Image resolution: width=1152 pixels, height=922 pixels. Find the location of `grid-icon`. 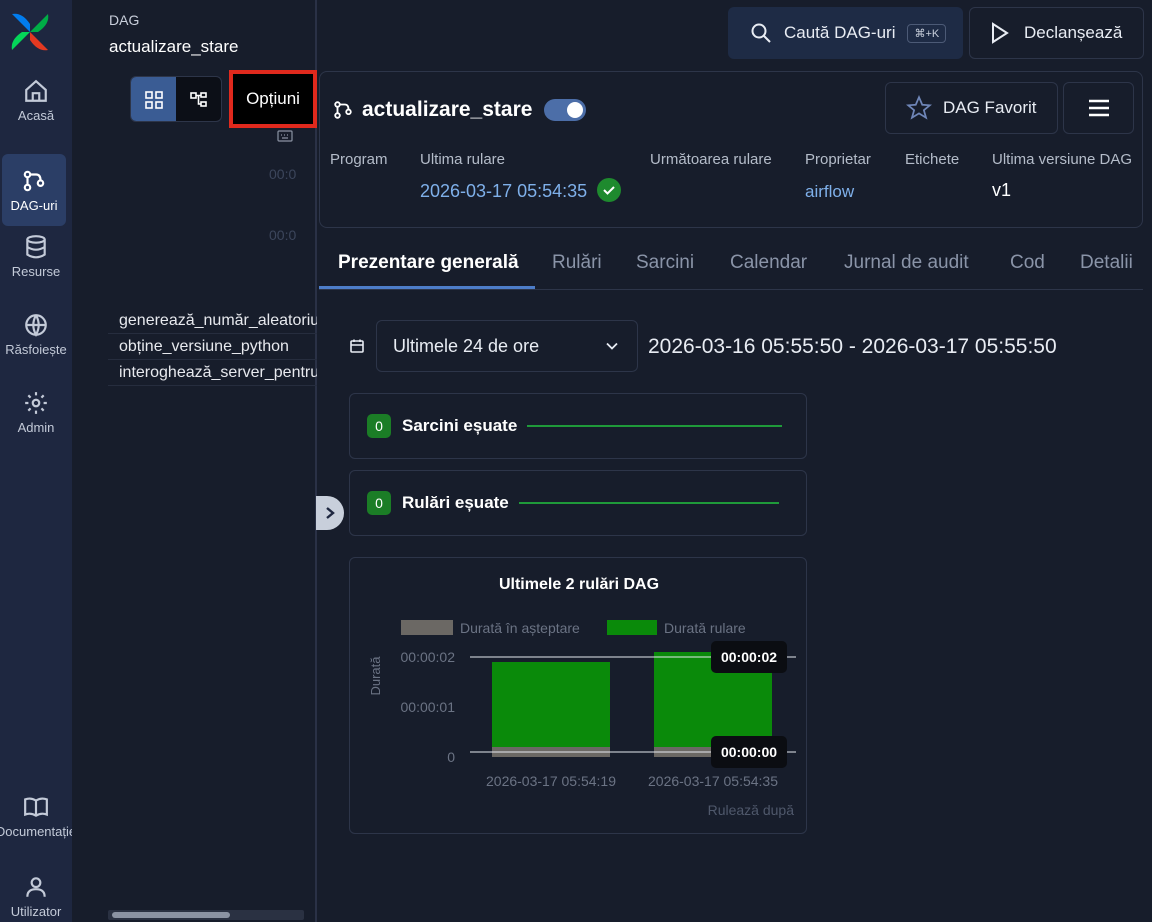

grid-icon is located at coordinates (153, 100).